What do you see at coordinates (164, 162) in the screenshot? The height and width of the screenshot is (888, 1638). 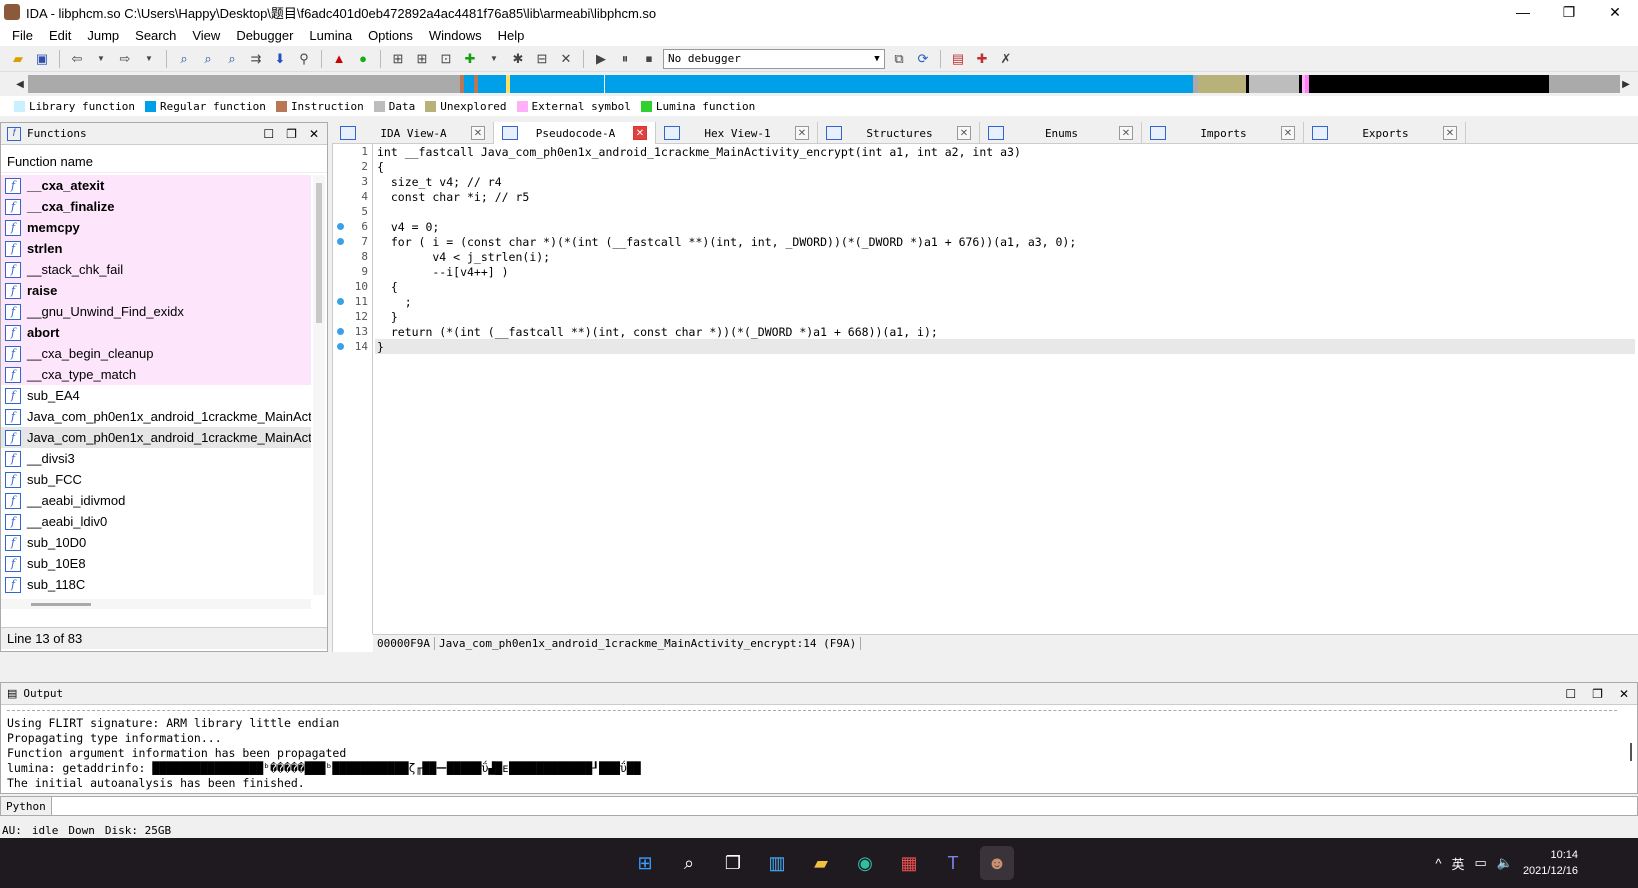 I see `function-name-column-header: Function name` at bounding box center [164, 162].